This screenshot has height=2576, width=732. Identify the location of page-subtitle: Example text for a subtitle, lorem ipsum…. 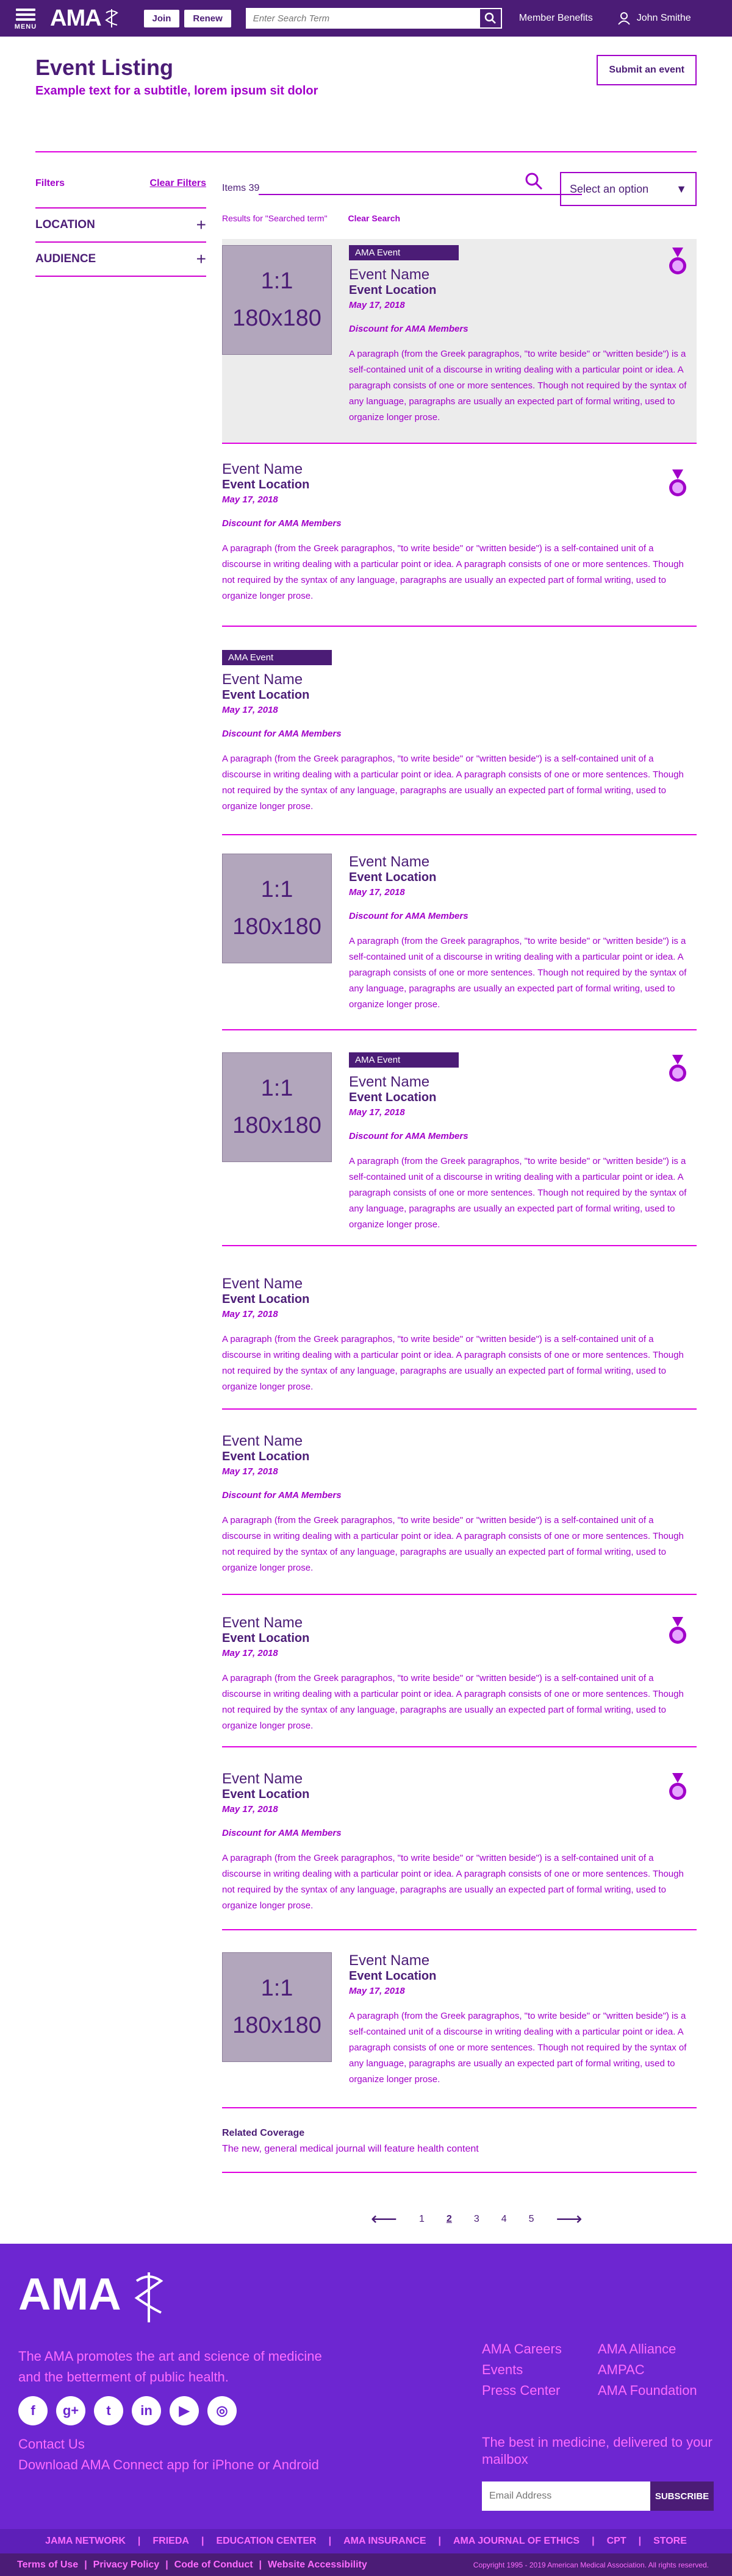
(176, 91).